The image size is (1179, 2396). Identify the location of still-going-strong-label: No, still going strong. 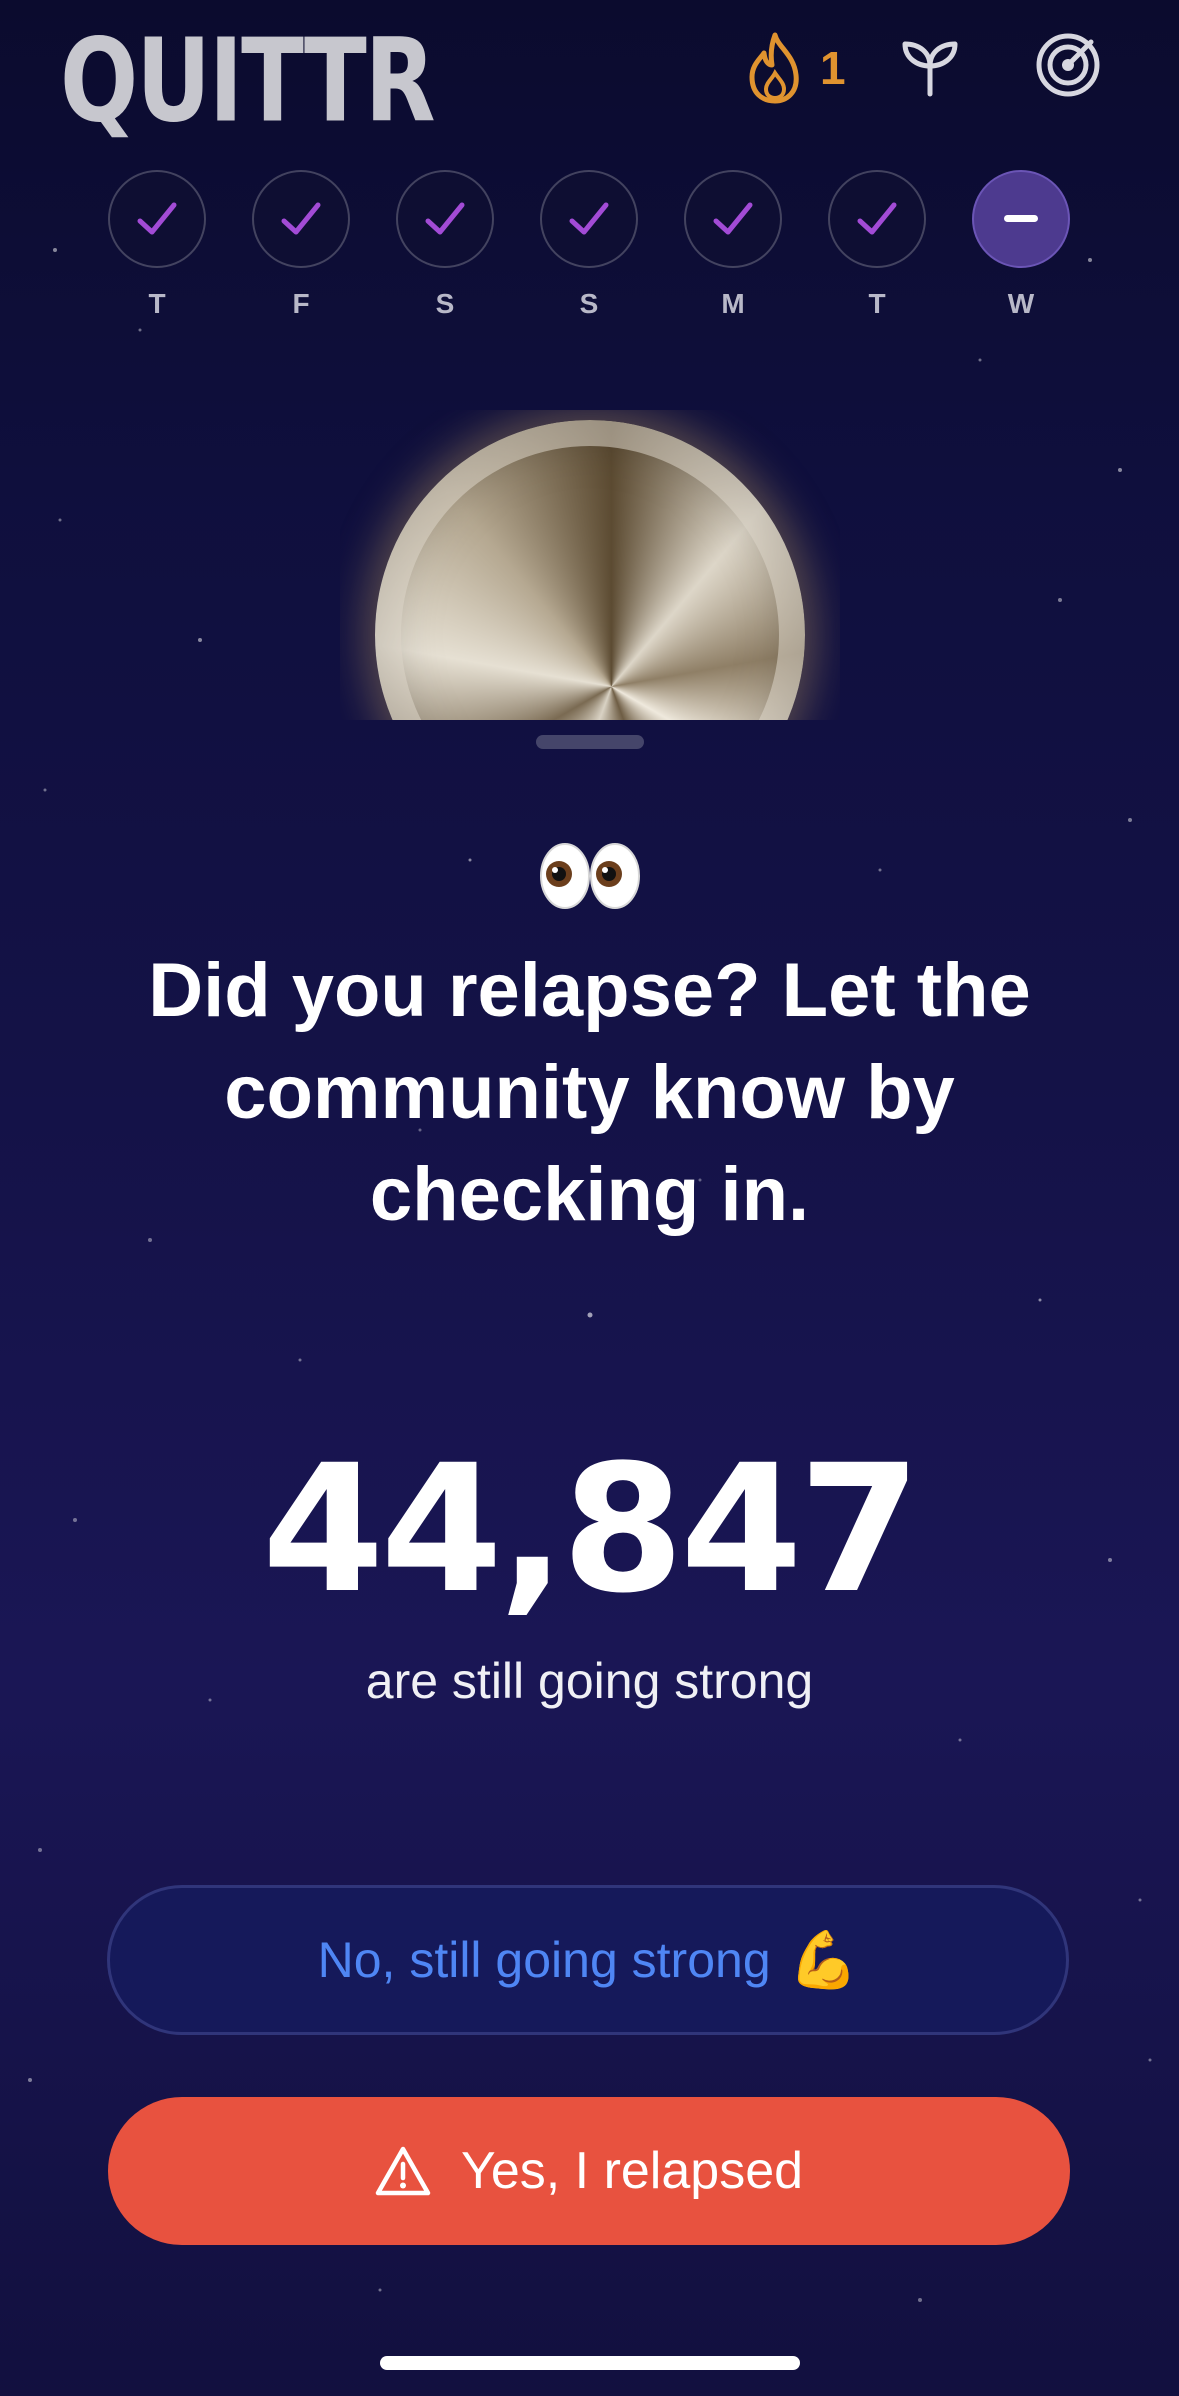
(544, 1960).